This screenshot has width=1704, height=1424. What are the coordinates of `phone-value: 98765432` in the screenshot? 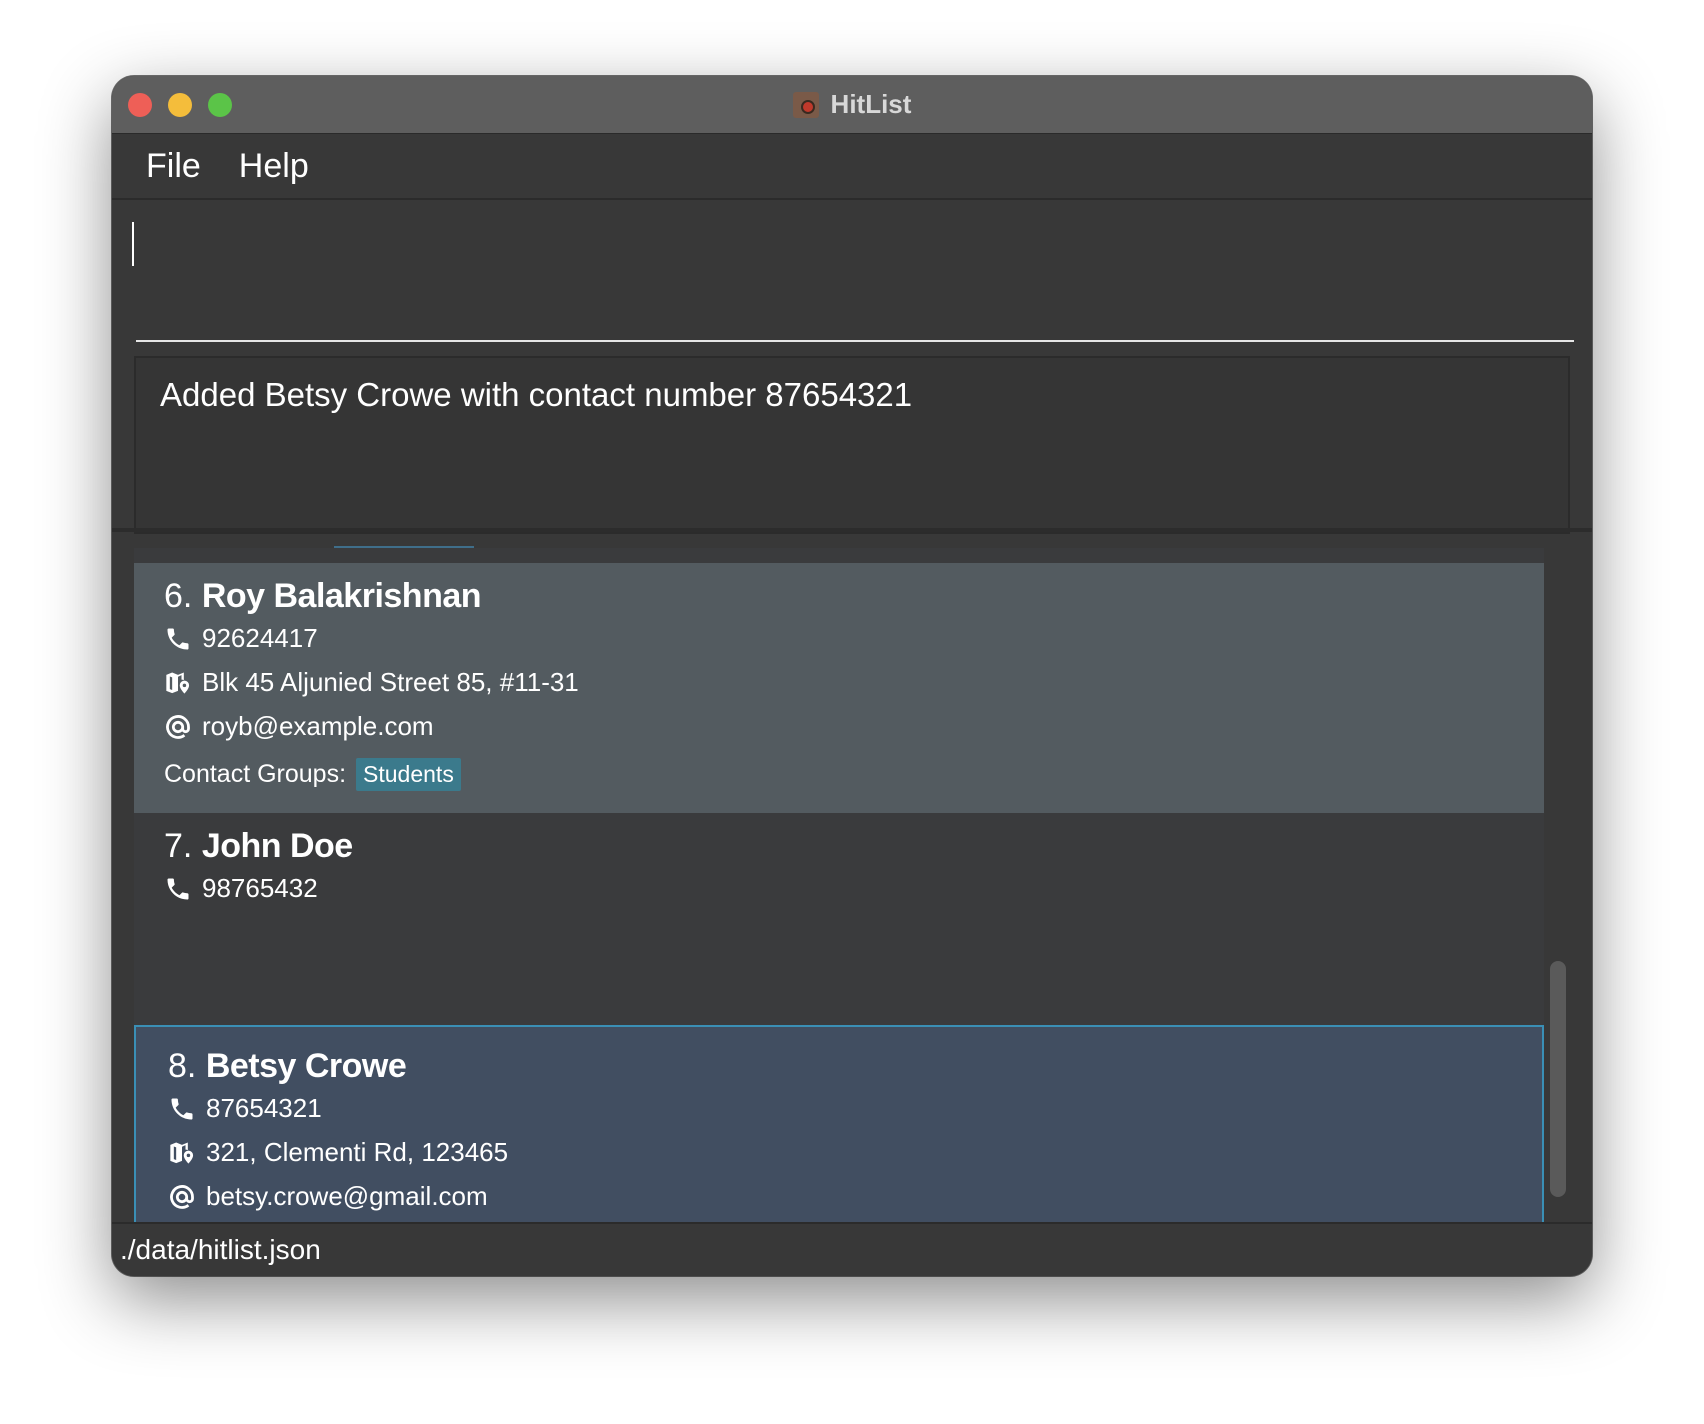 It's located at (260, 888).